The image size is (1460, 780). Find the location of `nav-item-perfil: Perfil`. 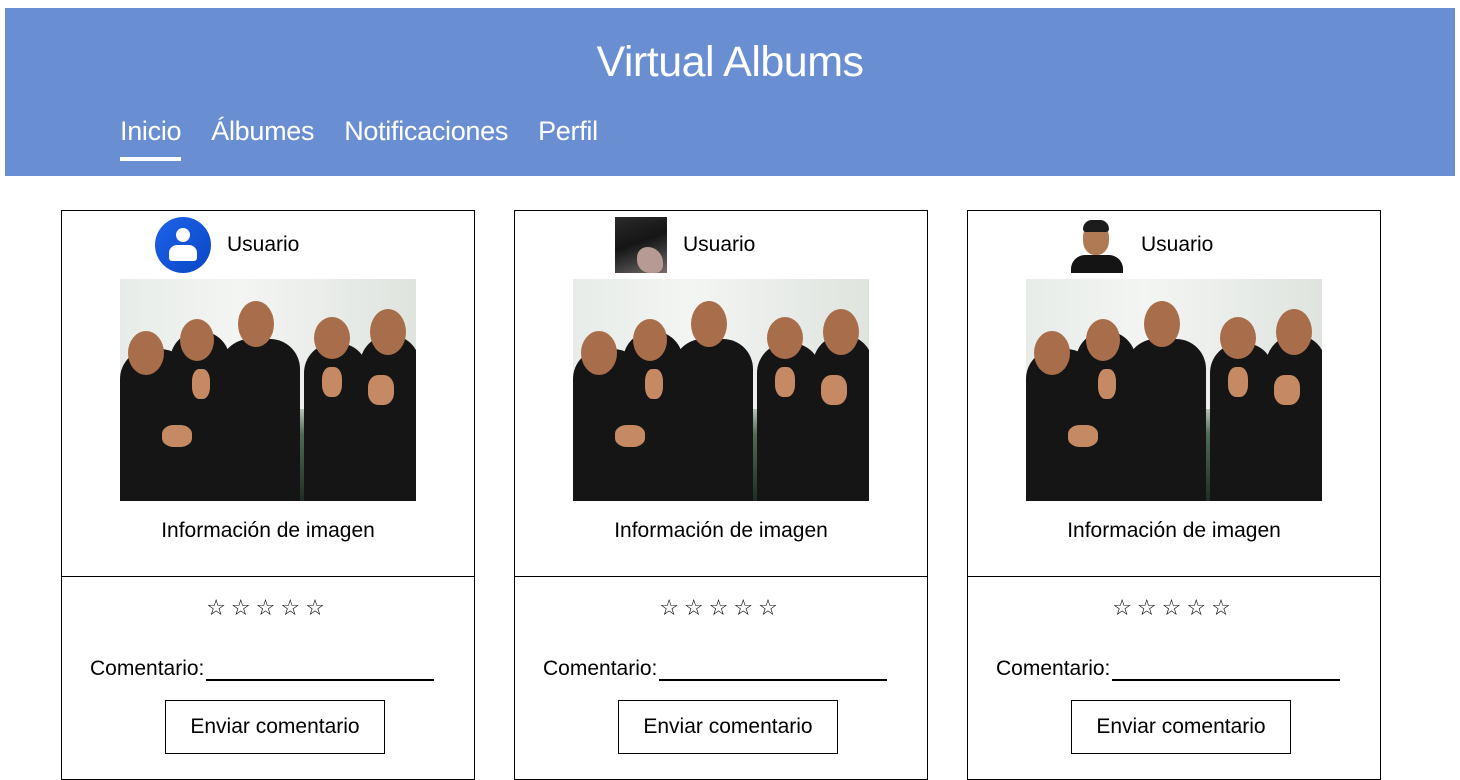

nav-item-perfil: Perfil is located at coordinates (568, 138).